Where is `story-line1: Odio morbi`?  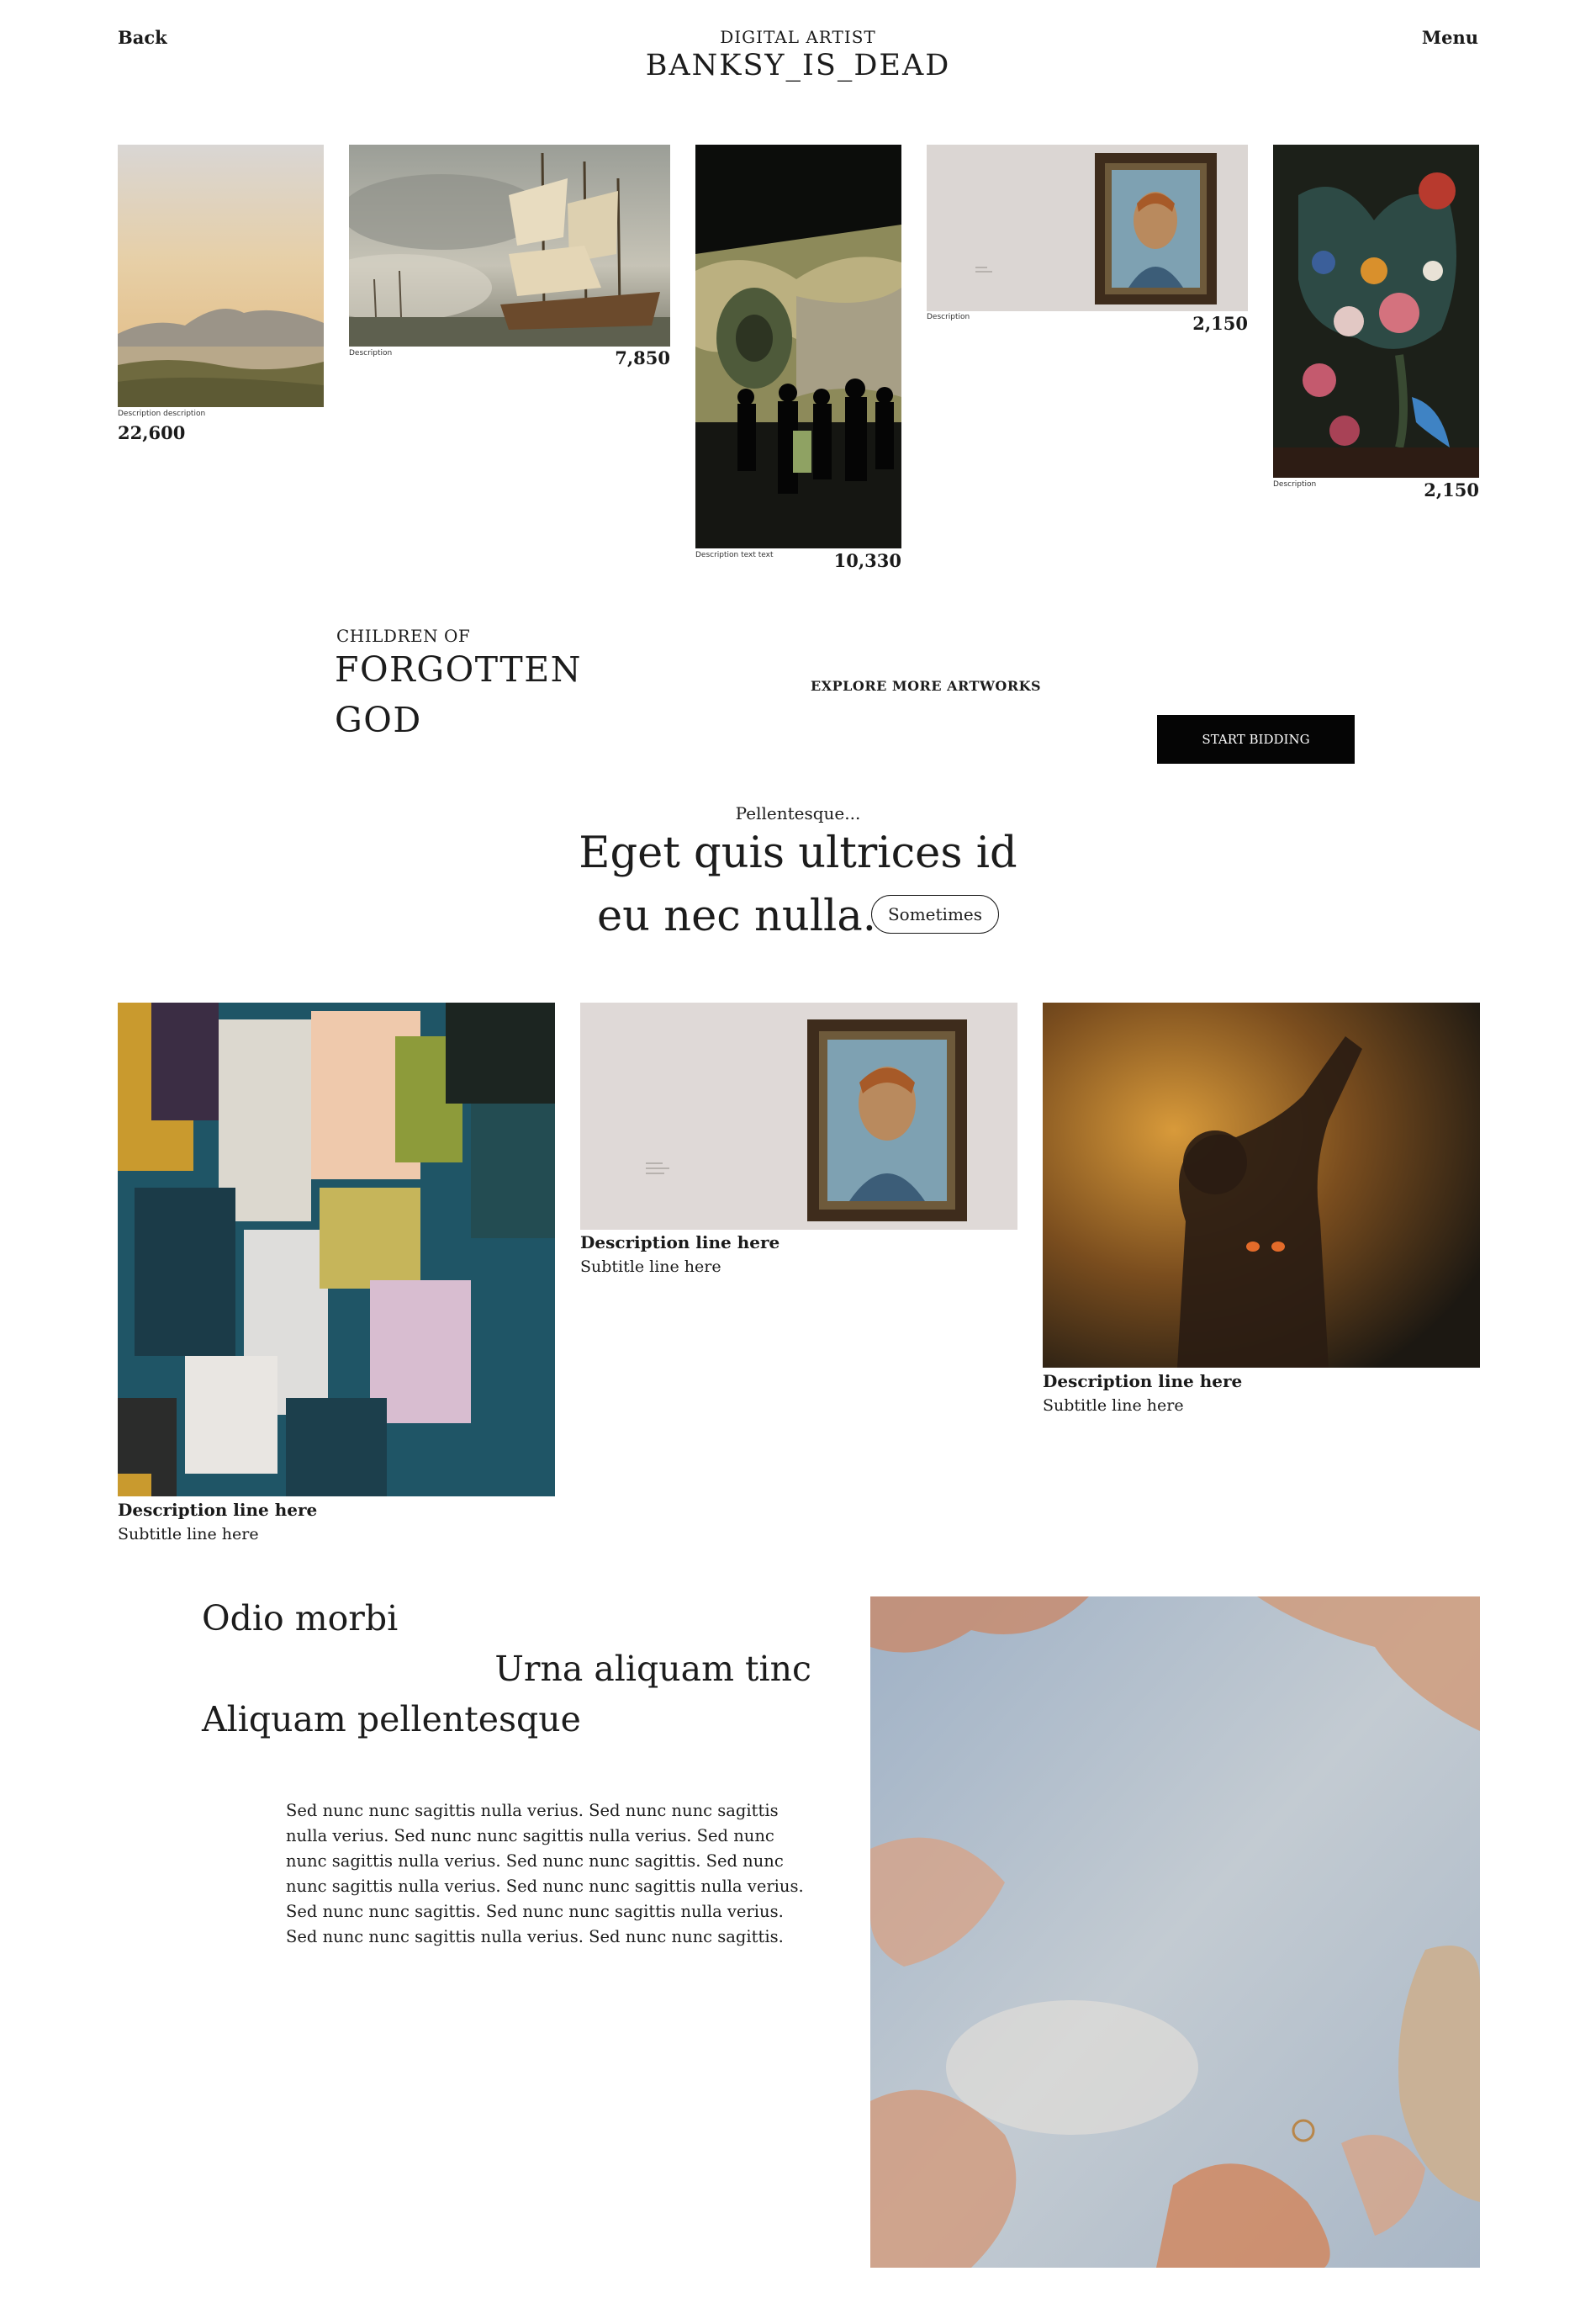 story-line1: Odio morbi is located at coordinates (300, 1619).